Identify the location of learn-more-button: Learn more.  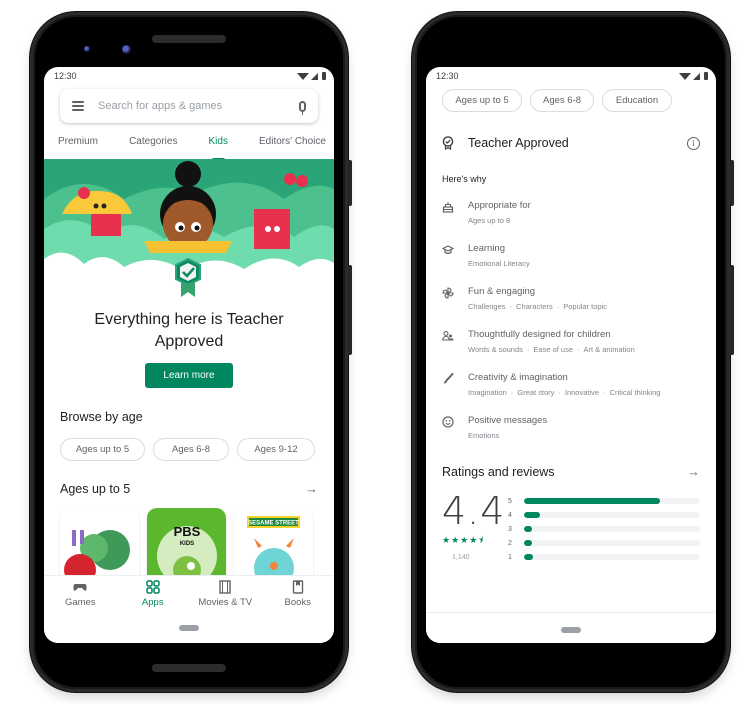
(189, 375).